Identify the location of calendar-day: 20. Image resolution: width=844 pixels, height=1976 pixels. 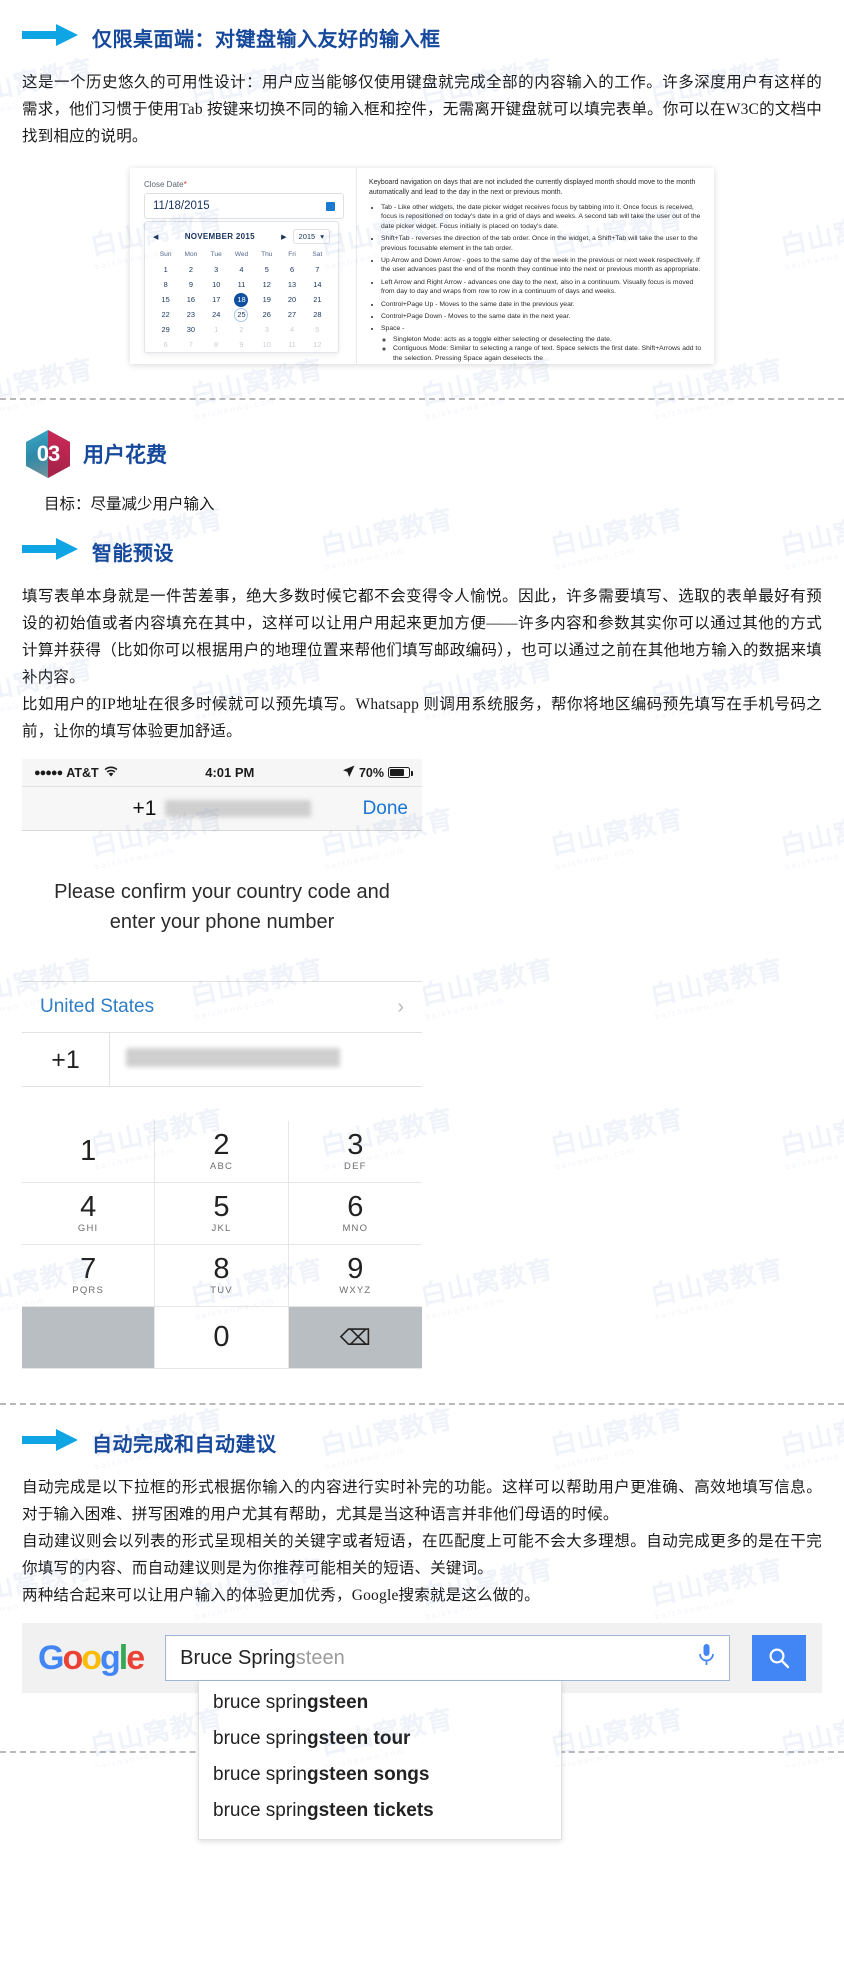
(291, 299).